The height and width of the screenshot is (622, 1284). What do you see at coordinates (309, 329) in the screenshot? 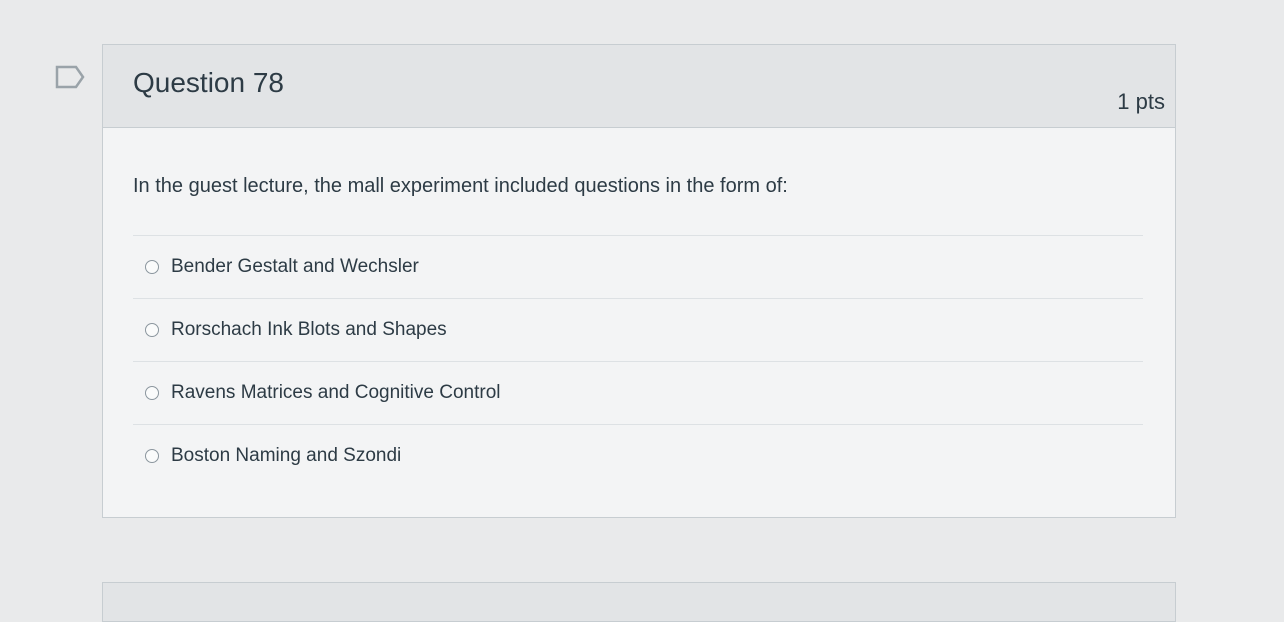
I see `answer-label: Rorschach Ink Blots and Shapes` at bounding box center [309, 329].